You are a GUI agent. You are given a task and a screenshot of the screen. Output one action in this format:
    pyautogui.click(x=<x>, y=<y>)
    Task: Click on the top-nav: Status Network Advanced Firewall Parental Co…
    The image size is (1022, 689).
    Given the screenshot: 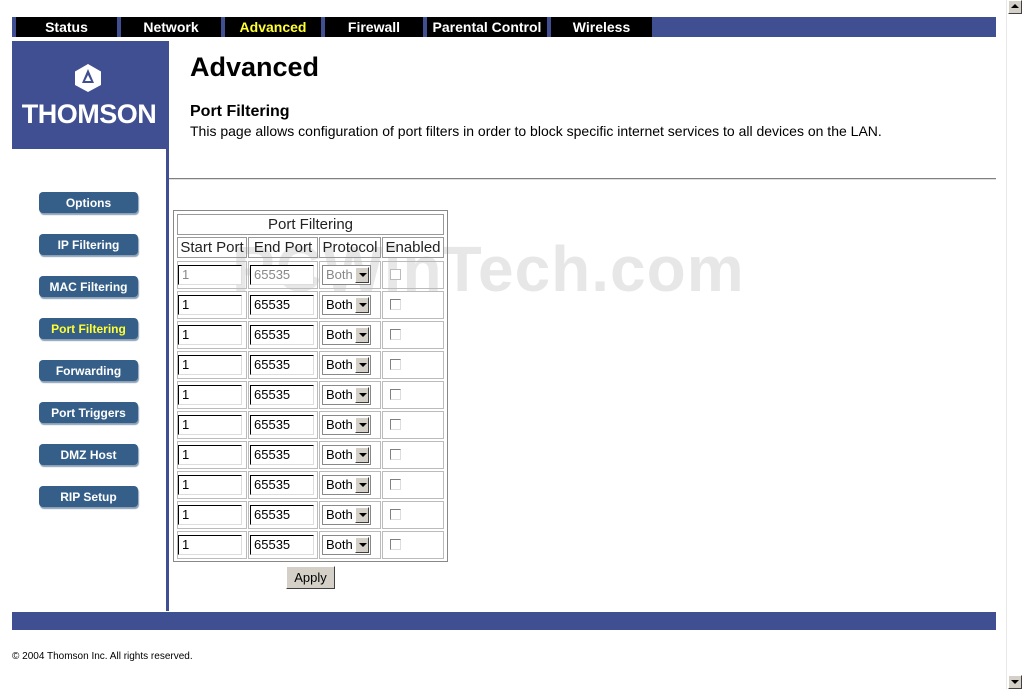 What is the action you would take?
    pyautogui.click(x=504, y=27)
    